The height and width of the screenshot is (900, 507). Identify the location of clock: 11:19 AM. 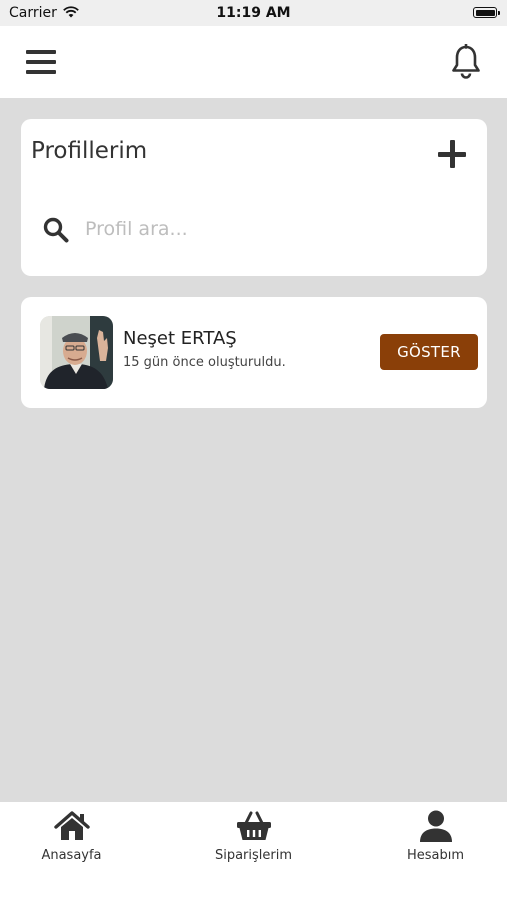
(253, 13).